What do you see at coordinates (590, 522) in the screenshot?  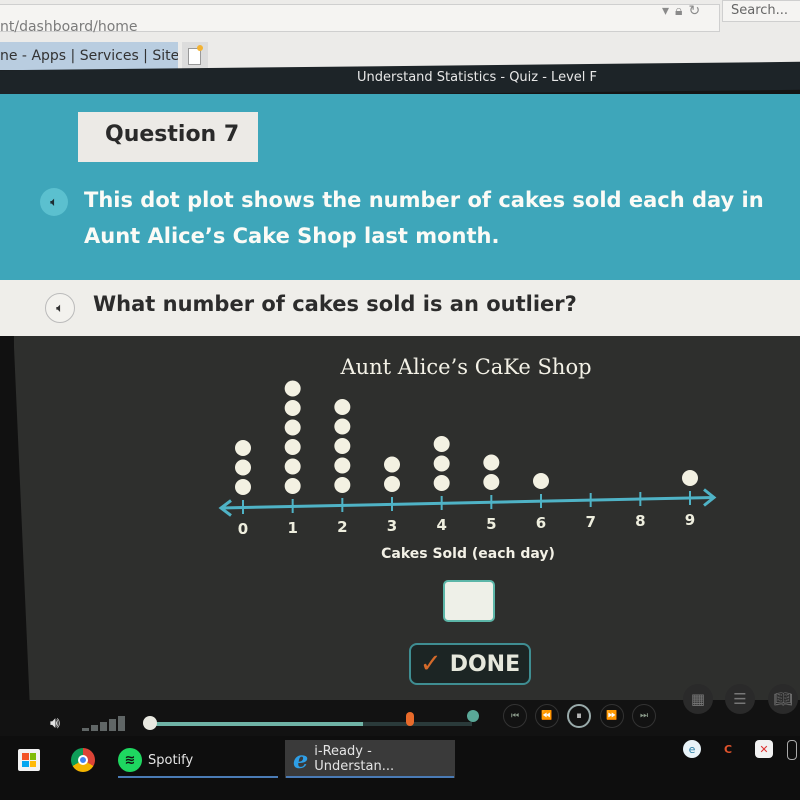 I see `tick-label: 7` at bounding box center [590, 522].